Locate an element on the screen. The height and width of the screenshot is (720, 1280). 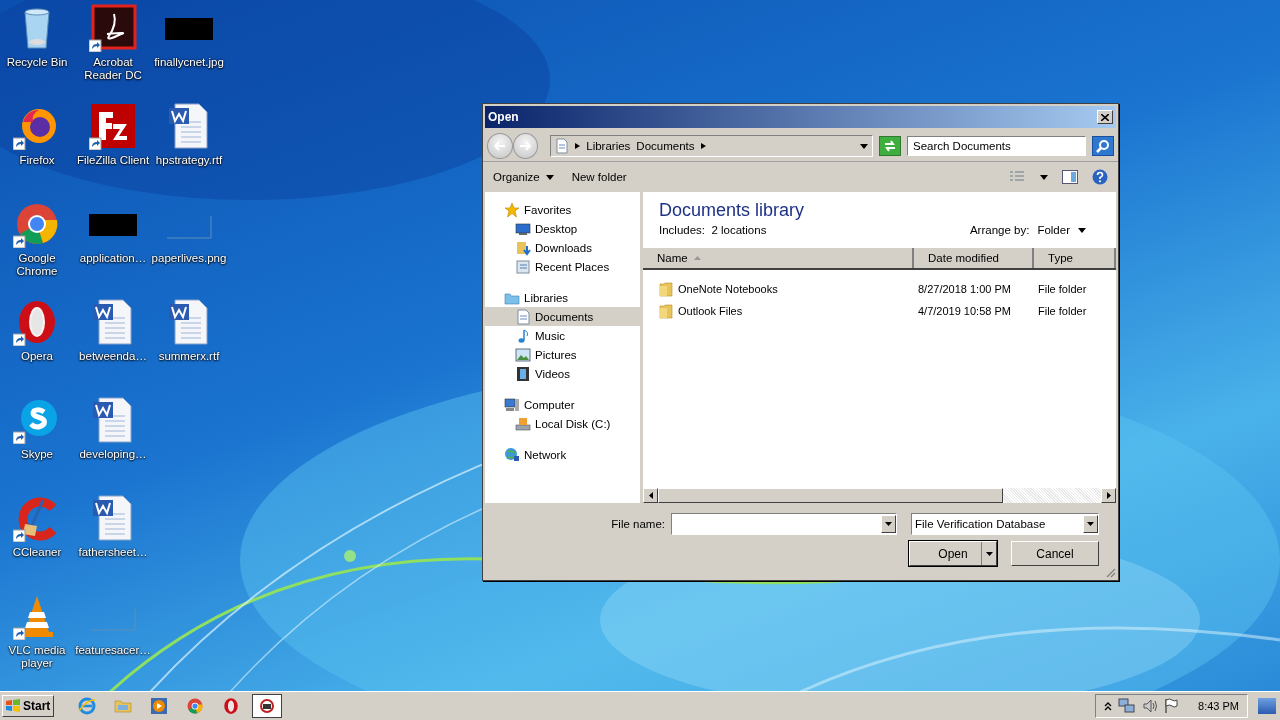
nav-item: Computer is located at coordinates (562, 404).